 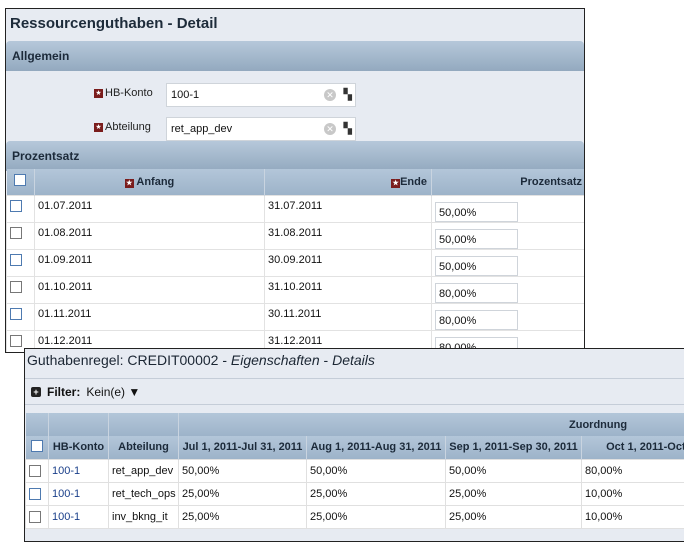 I want to click on anfang-cell: 01.11.2011, so click(x=149, y=316).